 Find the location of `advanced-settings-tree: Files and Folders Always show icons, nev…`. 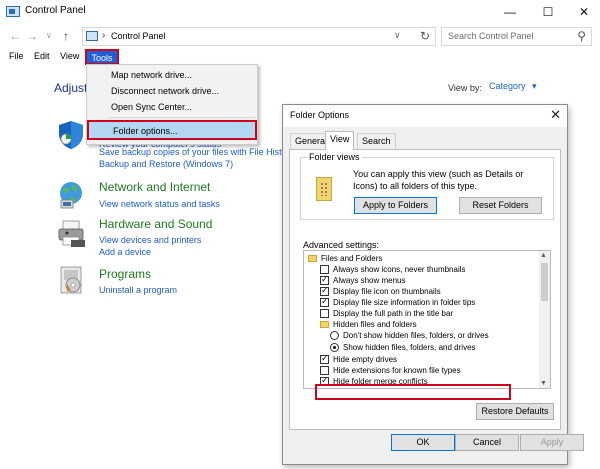

advanced-settings-tree: Files and Folders Always show icons, nev… is located at coordinates (427, 319).